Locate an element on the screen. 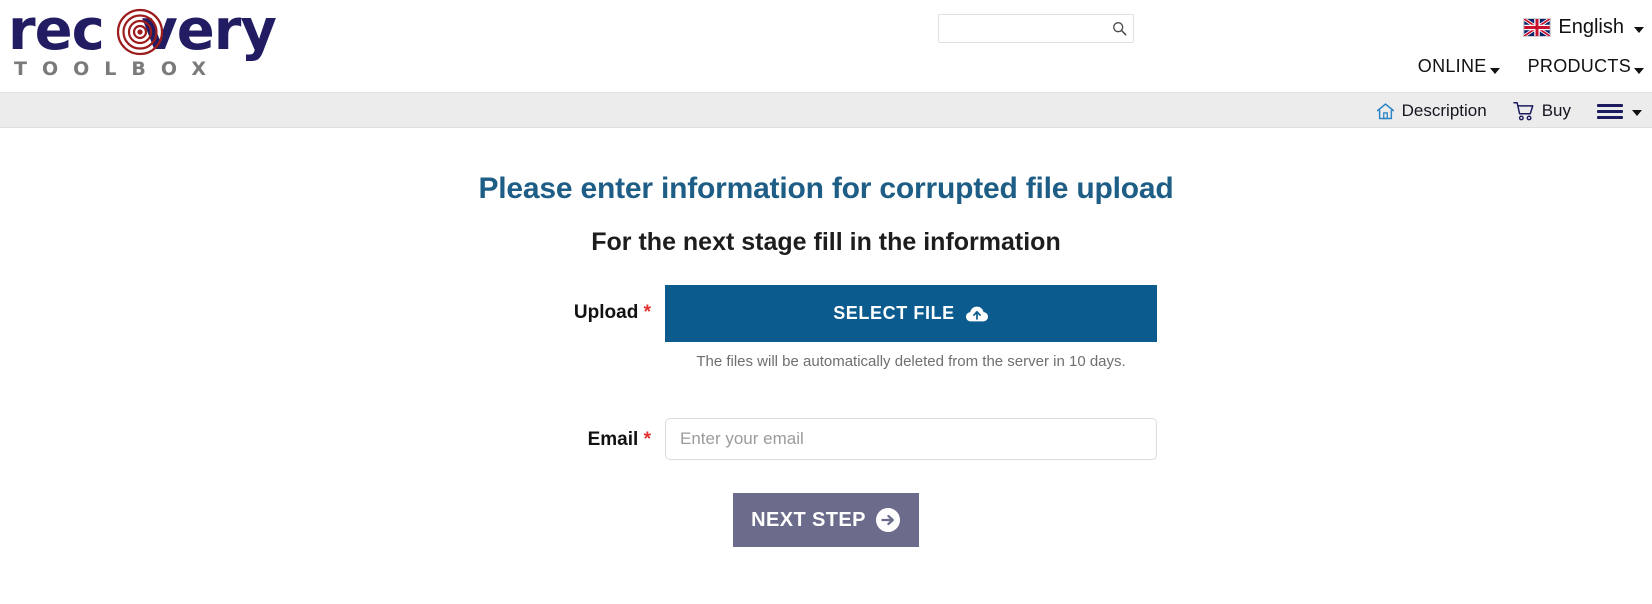 This screenshot has height=604, width=1652. email-label-text: Email is located at coordinates (613, 439).